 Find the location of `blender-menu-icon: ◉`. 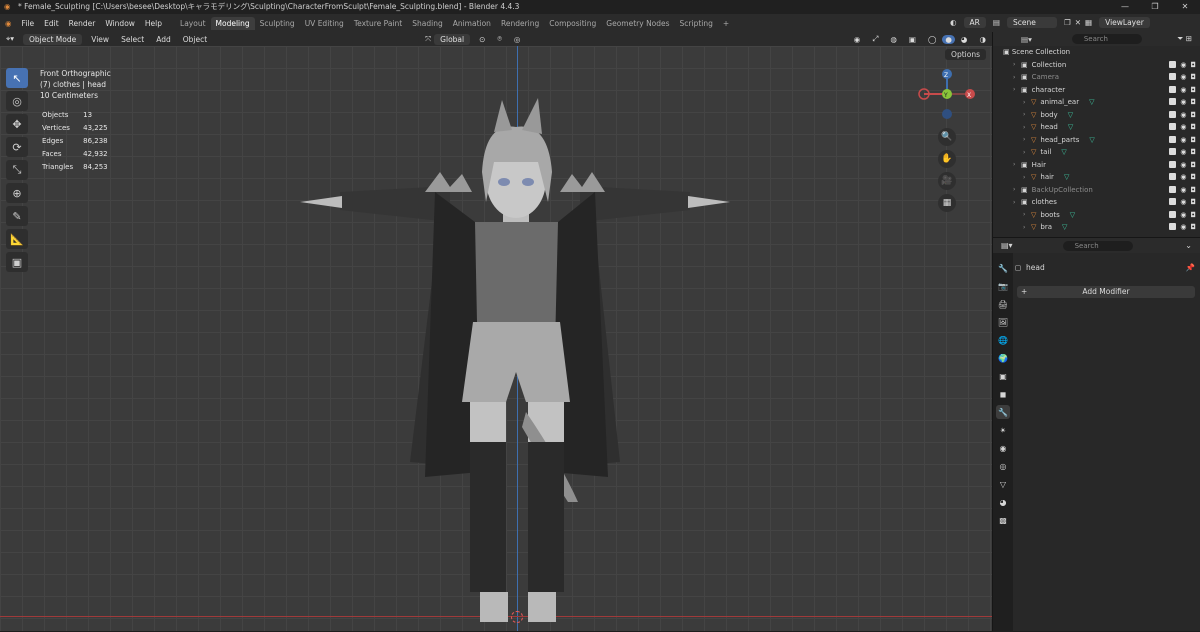

blender-menu-icon: ◉ is located at coordinates (8, 23).